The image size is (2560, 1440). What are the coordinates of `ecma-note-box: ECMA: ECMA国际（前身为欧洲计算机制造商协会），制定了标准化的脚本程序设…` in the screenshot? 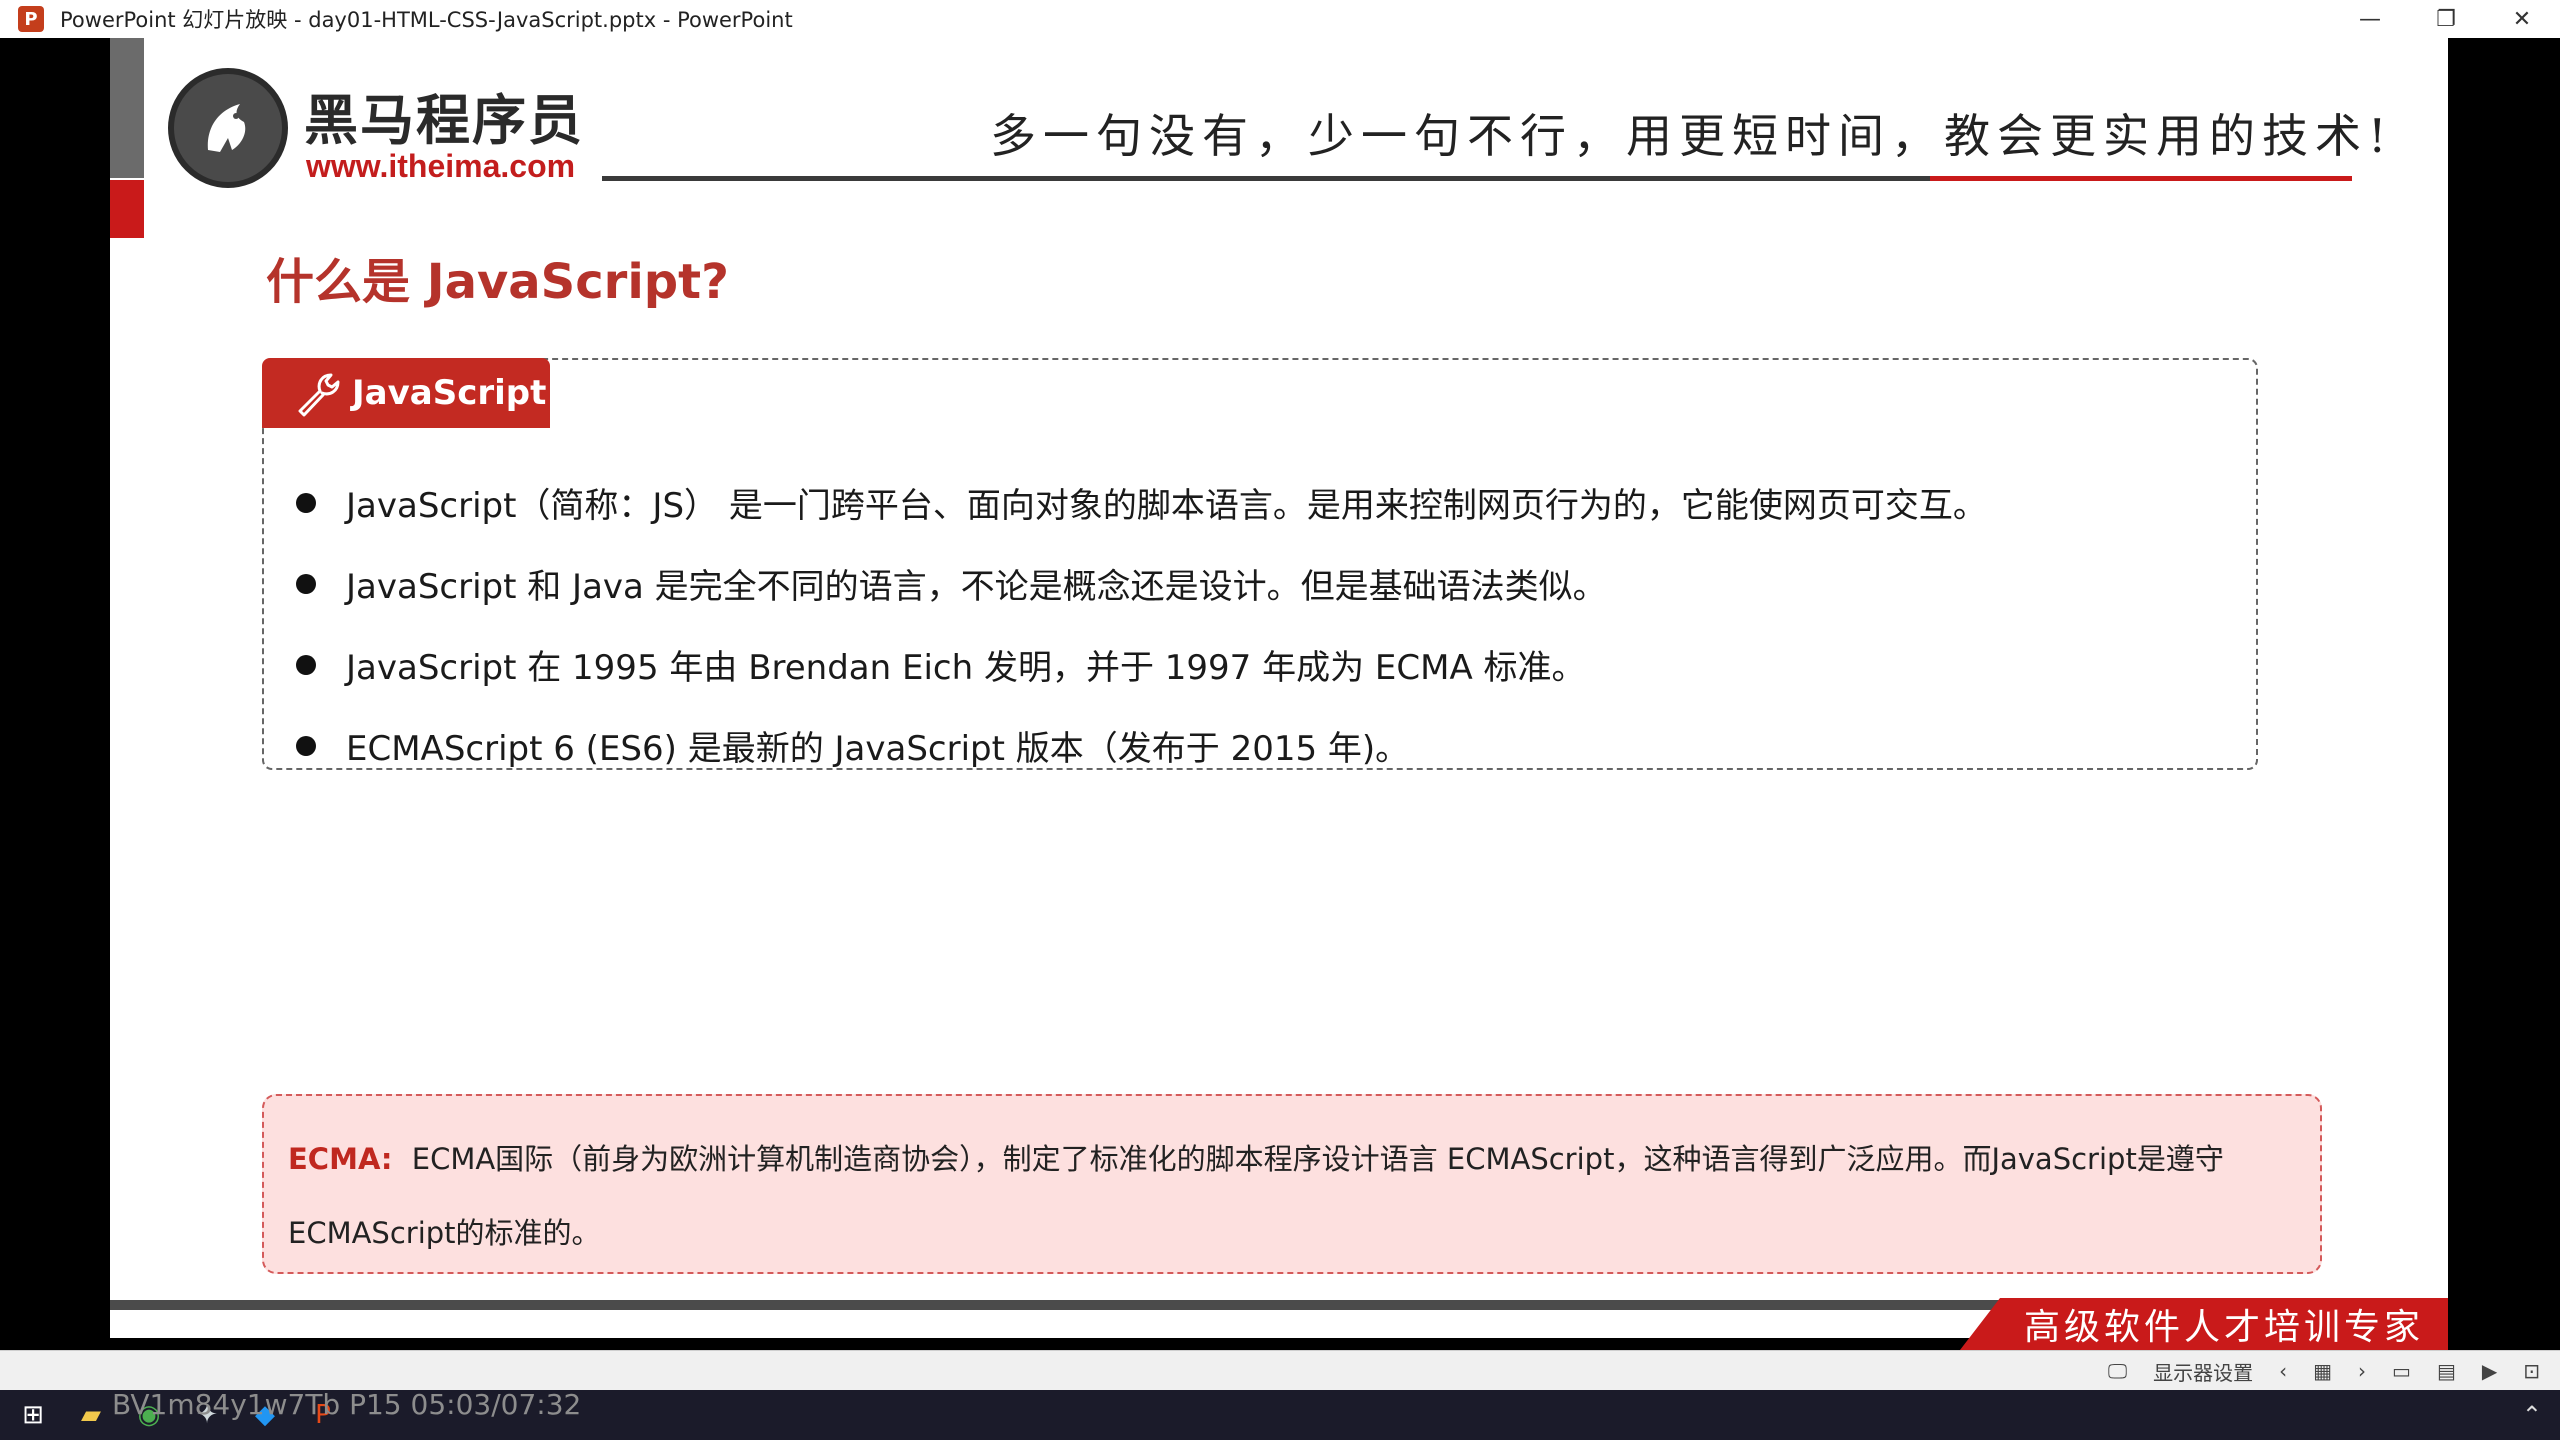 It's located at (1292, 1184).